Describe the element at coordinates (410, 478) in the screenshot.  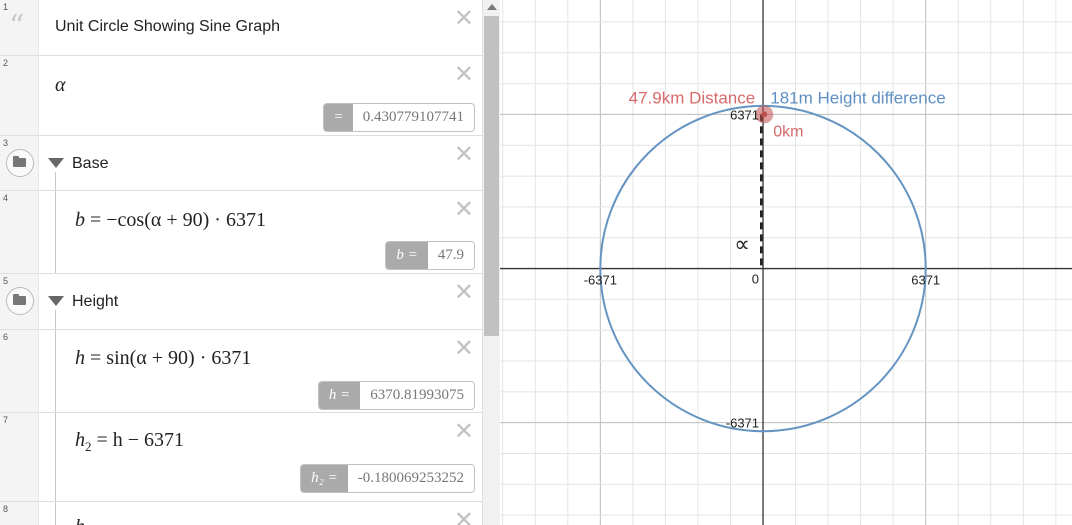
I see `eval-value: -0.180069253252` at that location.